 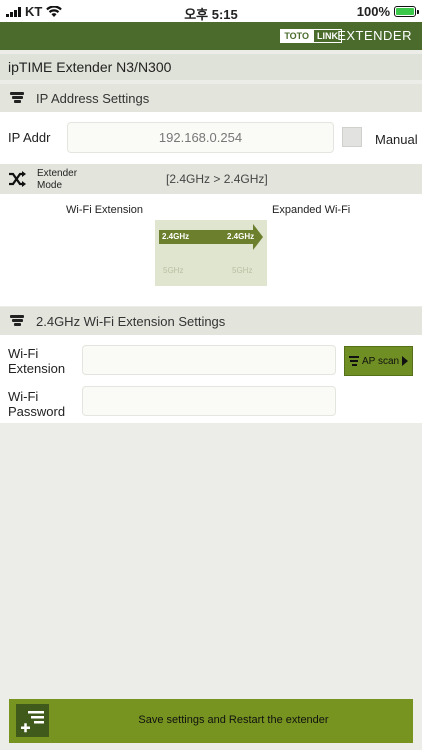 I want to click on ap-scan-label: AP scan, so click(x=381, y=361).